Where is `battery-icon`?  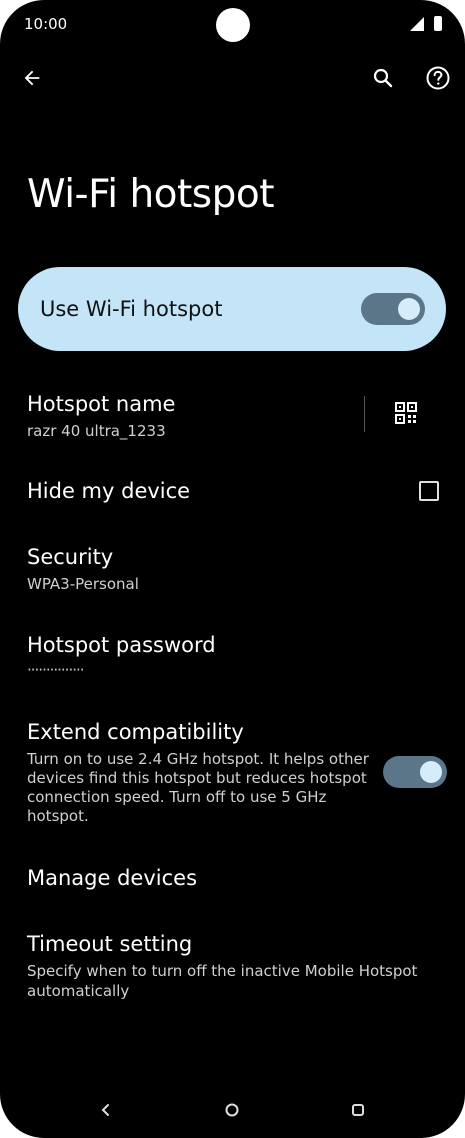 battery-icon is located at coordinates (438, 23).